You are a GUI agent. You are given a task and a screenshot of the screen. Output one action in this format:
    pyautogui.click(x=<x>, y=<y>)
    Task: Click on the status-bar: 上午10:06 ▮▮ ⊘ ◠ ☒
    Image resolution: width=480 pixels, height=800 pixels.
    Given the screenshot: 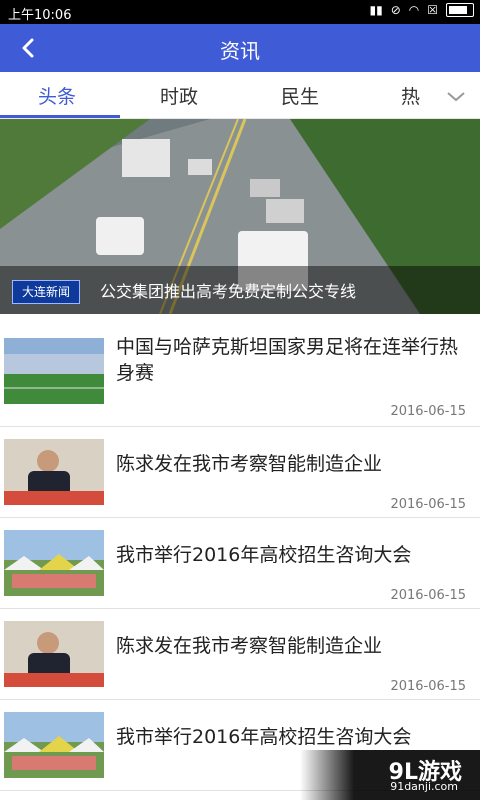 What is the action you would take?
    pyautogui.click(x=240, y=12)
    